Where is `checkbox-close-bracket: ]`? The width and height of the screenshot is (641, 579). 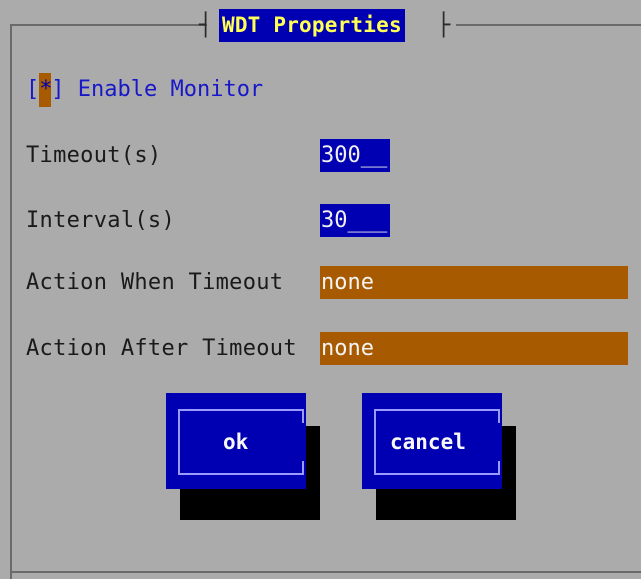
checkbox-close-bracket: ] is located at coordinates (58, 89).